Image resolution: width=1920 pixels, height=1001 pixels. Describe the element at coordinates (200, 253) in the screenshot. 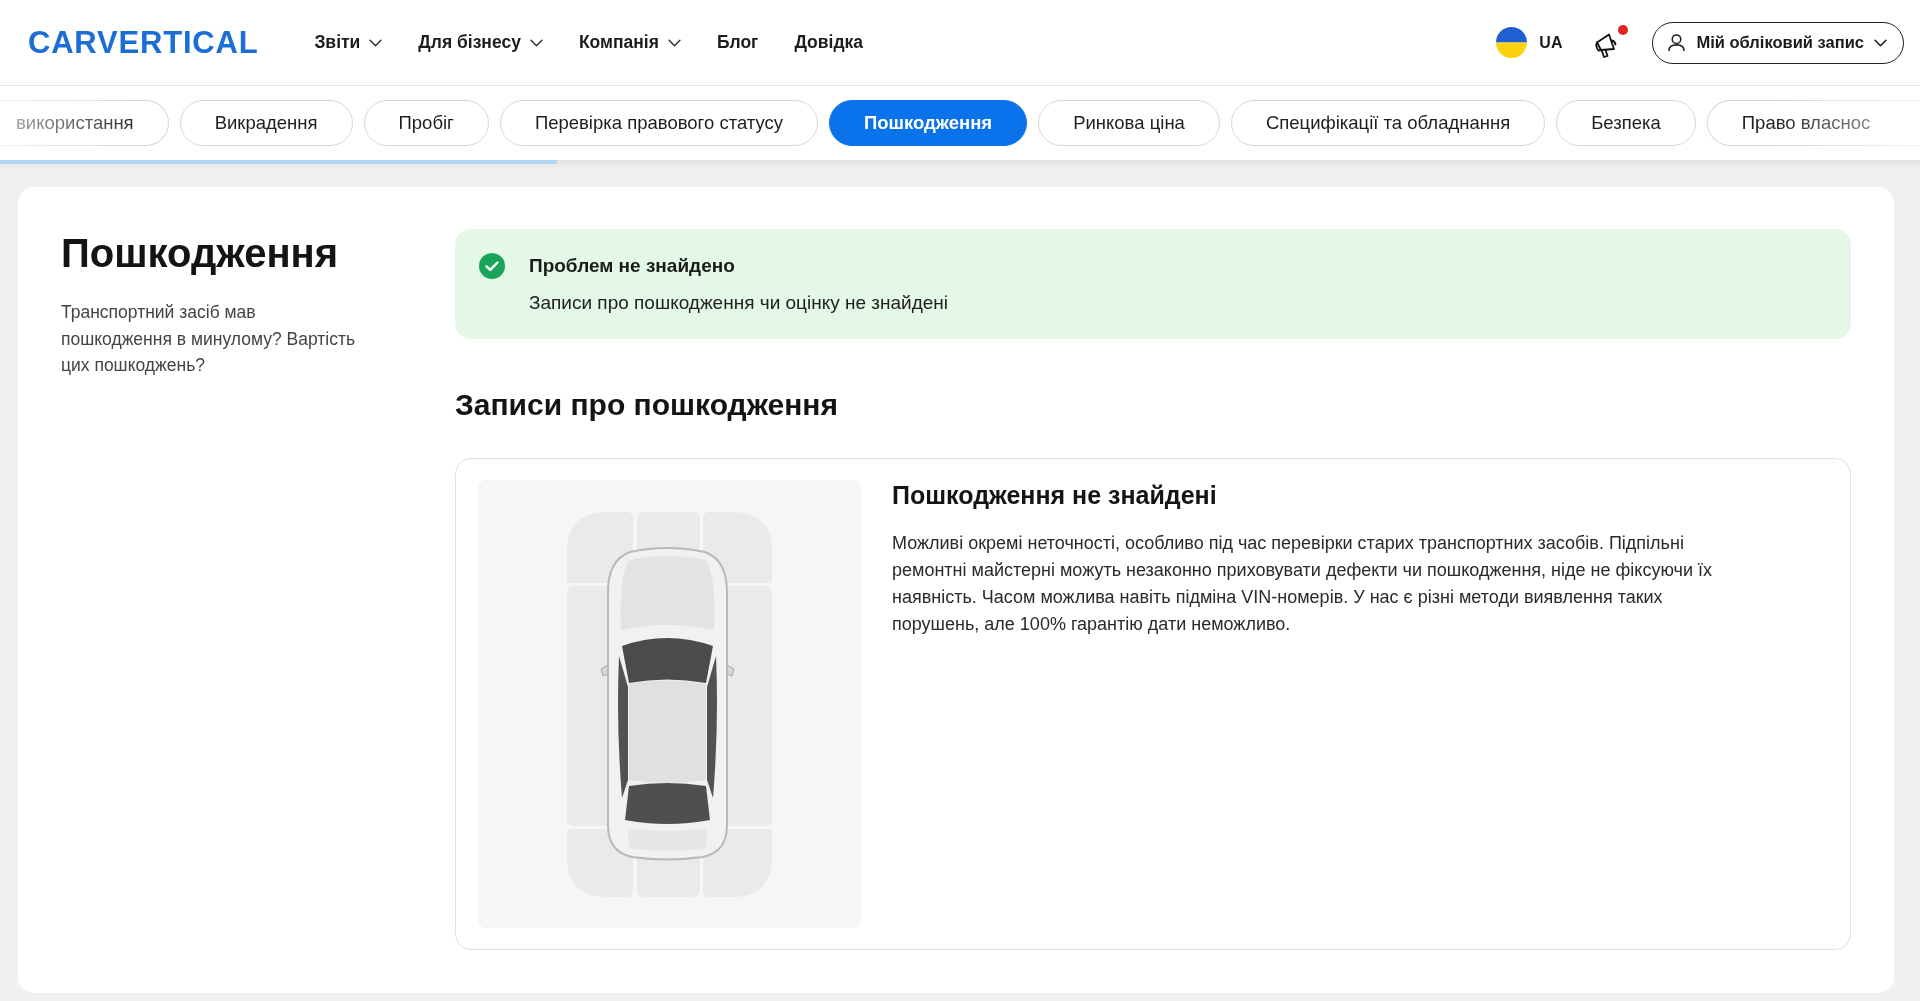

I see `section-title: Пошкодження` at that location.